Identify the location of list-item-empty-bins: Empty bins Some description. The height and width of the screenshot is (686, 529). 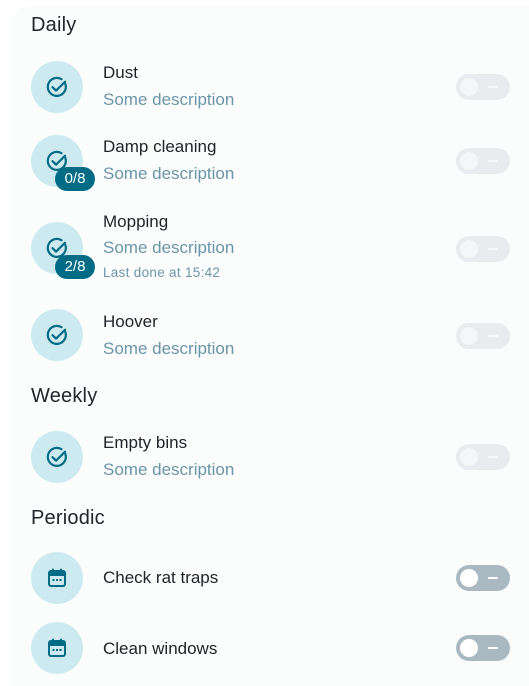
(264, 461).